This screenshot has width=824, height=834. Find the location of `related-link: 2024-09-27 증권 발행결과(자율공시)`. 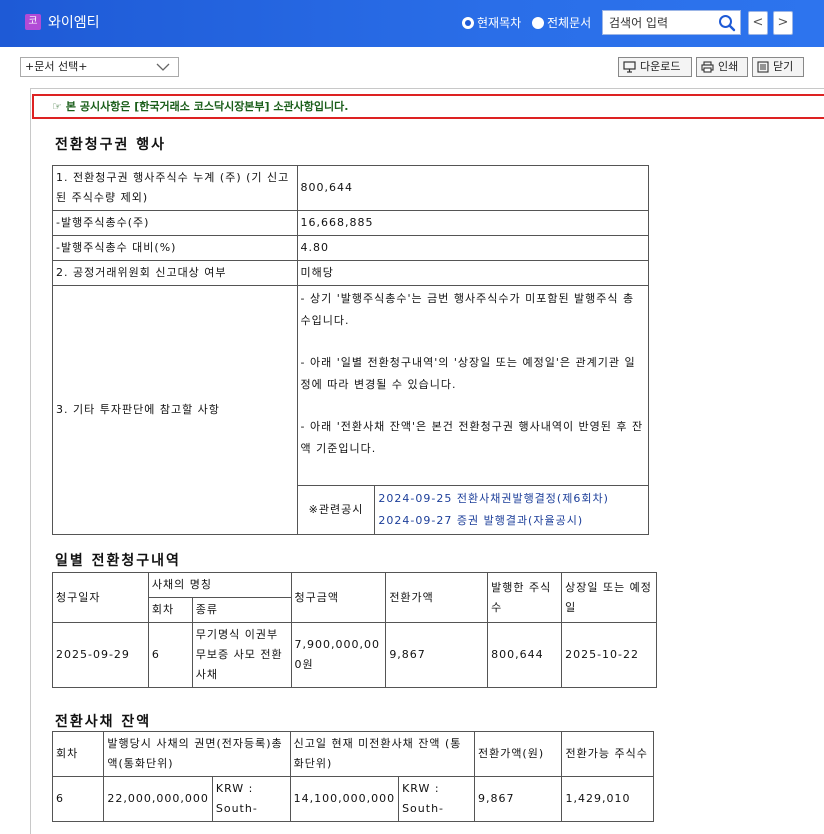

related-link: 2024-09-27 증권 발행결과(자율공시) is located at coordinates (511, 521).